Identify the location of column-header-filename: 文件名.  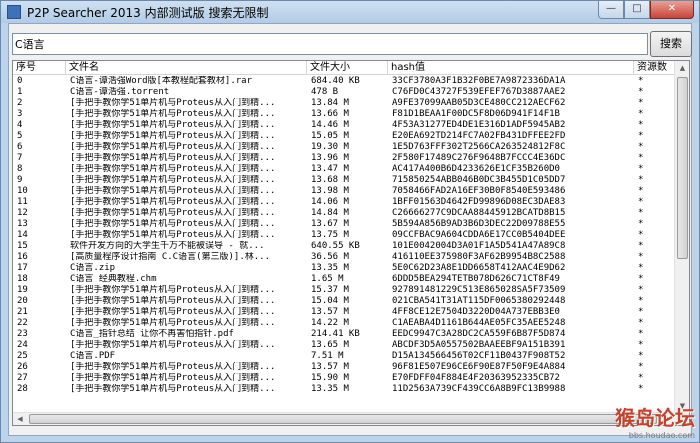
(186, 68).